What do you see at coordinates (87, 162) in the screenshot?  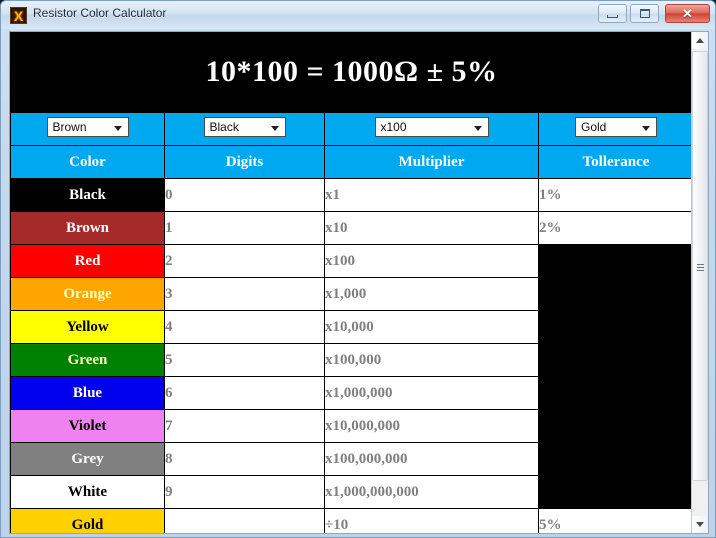 I see `column-header: Color` at bounding box center [87, 162].